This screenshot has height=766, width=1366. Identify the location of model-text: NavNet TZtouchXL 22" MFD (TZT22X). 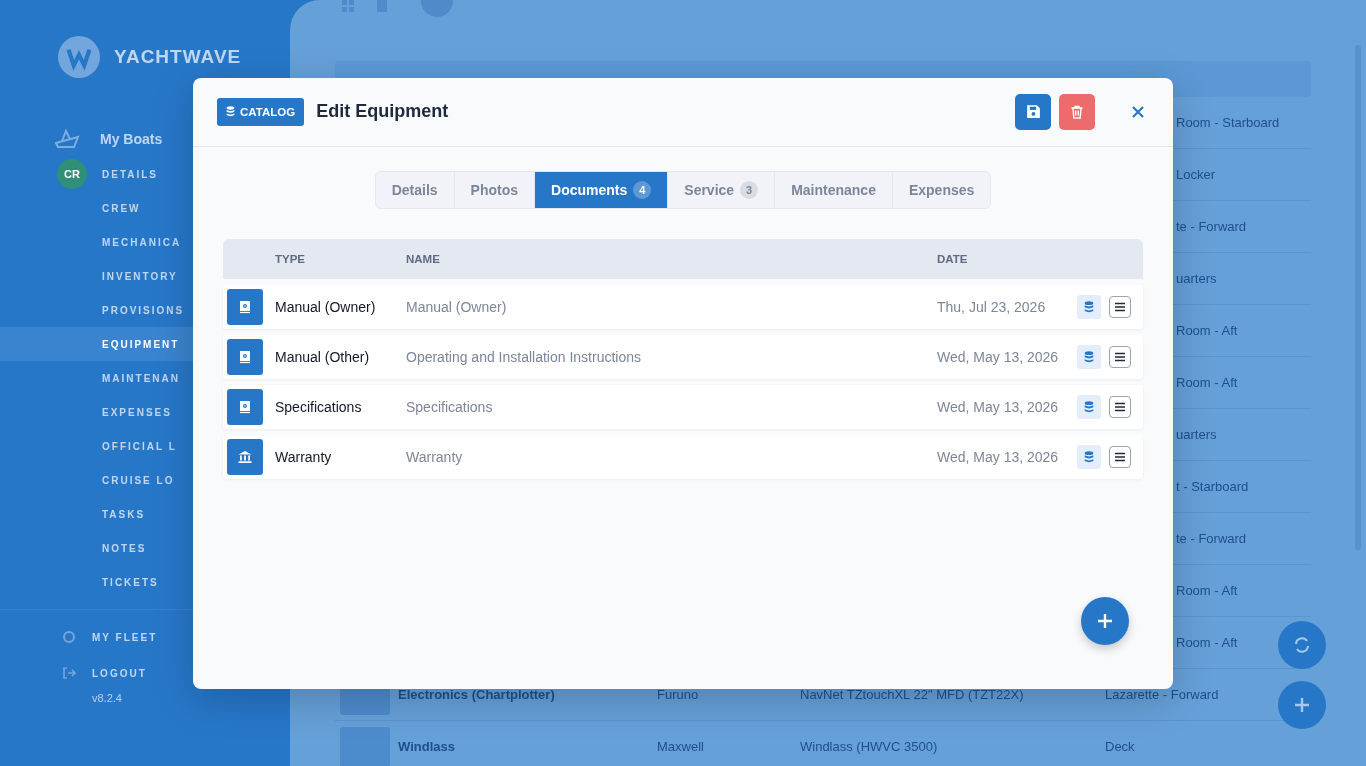
(912, 694).